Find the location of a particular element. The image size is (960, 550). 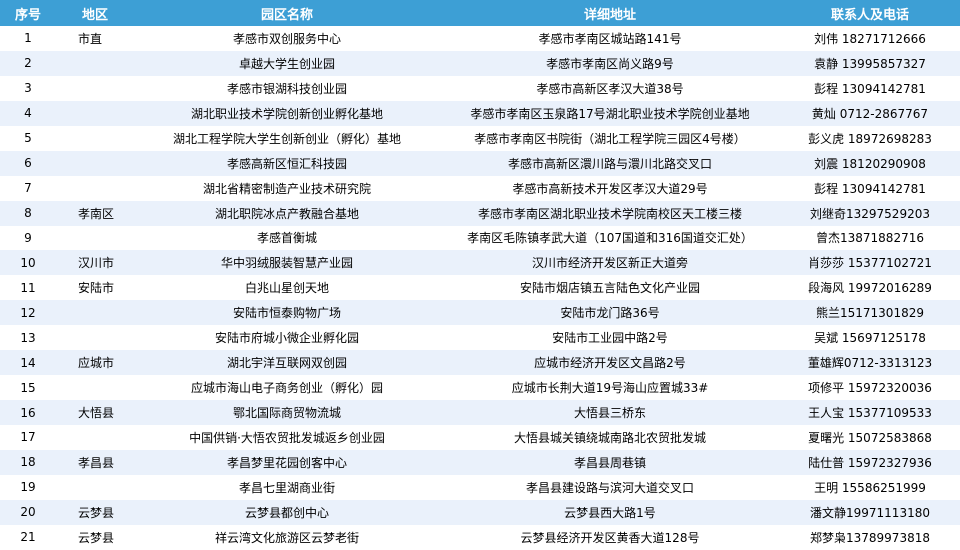

cell-index: 10 is located at coordinates (28, 262).